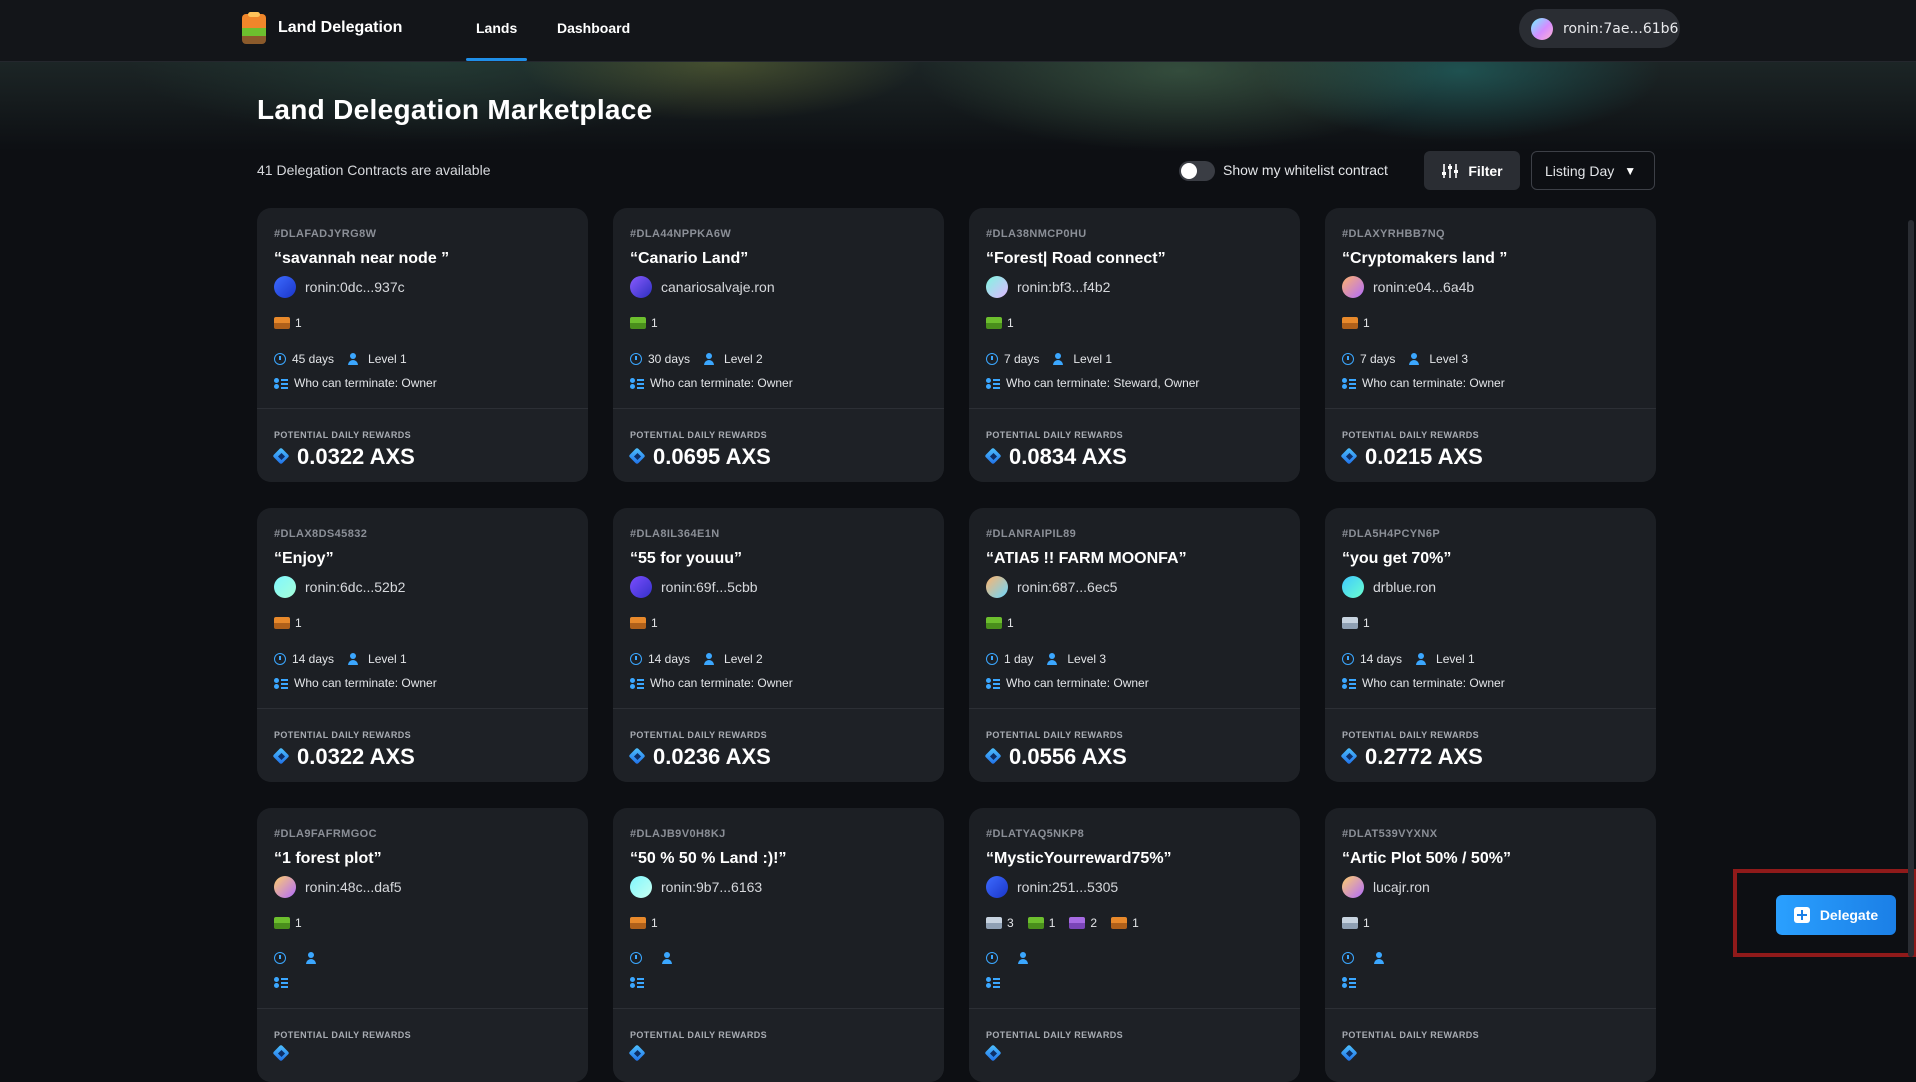 This screenshot has width=1916, height=1082. Describe the element at coordinates (321, 28) in the screenshot. I see `brand: Land Delegation` at that location.